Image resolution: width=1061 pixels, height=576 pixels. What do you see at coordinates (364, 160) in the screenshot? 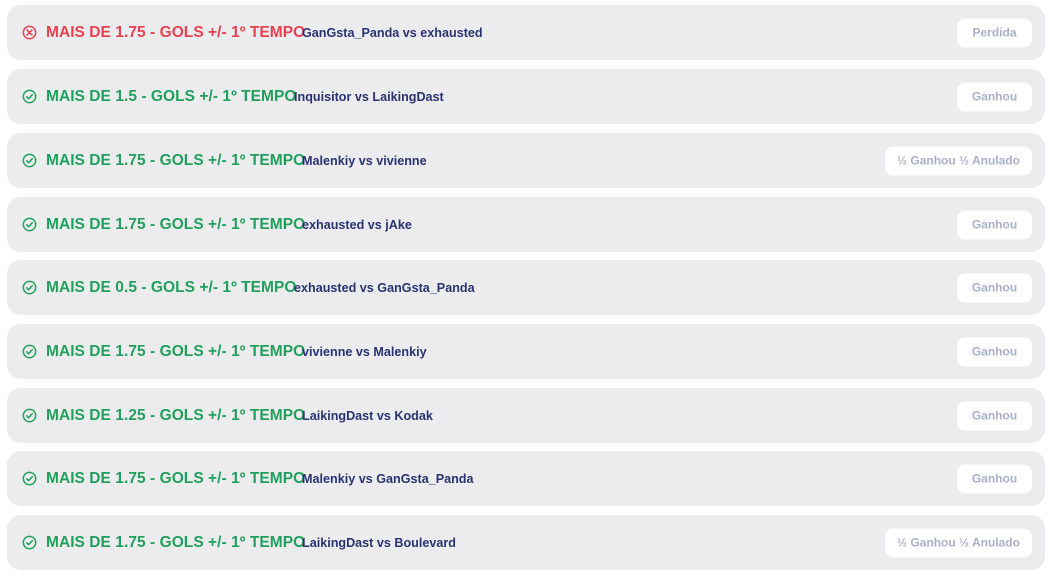
I see `bet-match: Malenkiy vs vivienne` at bounding box center [364, 160].